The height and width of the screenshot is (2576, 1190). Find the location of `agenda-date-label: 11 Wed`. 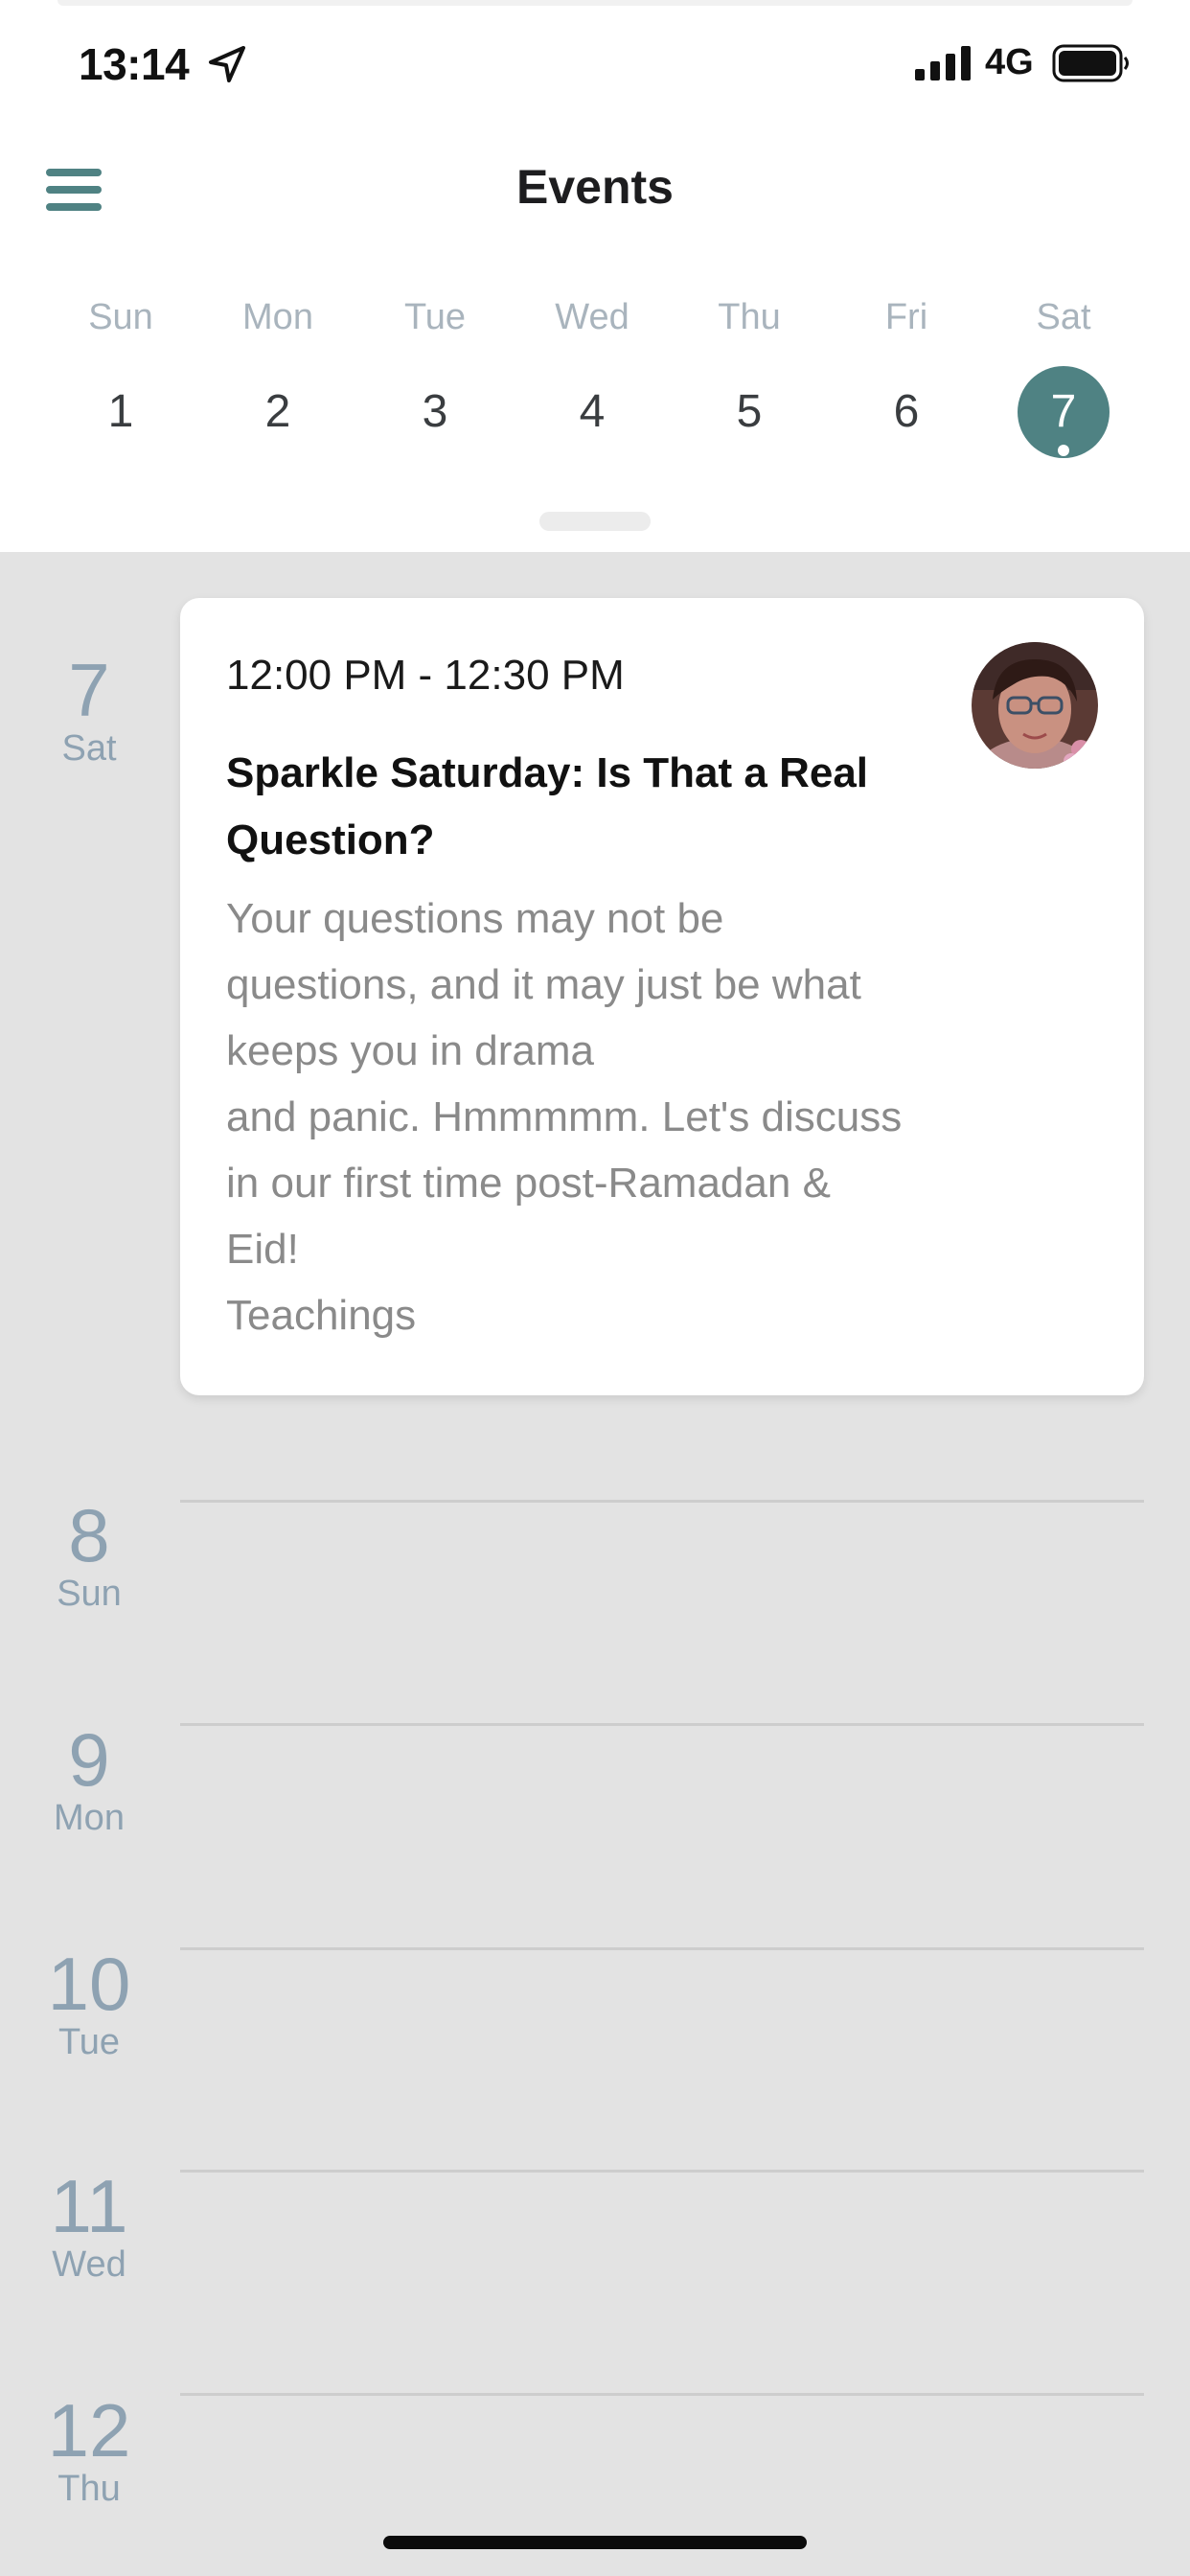

agenda-date-label: 11 Wed is located at coordinates (89, 2226).